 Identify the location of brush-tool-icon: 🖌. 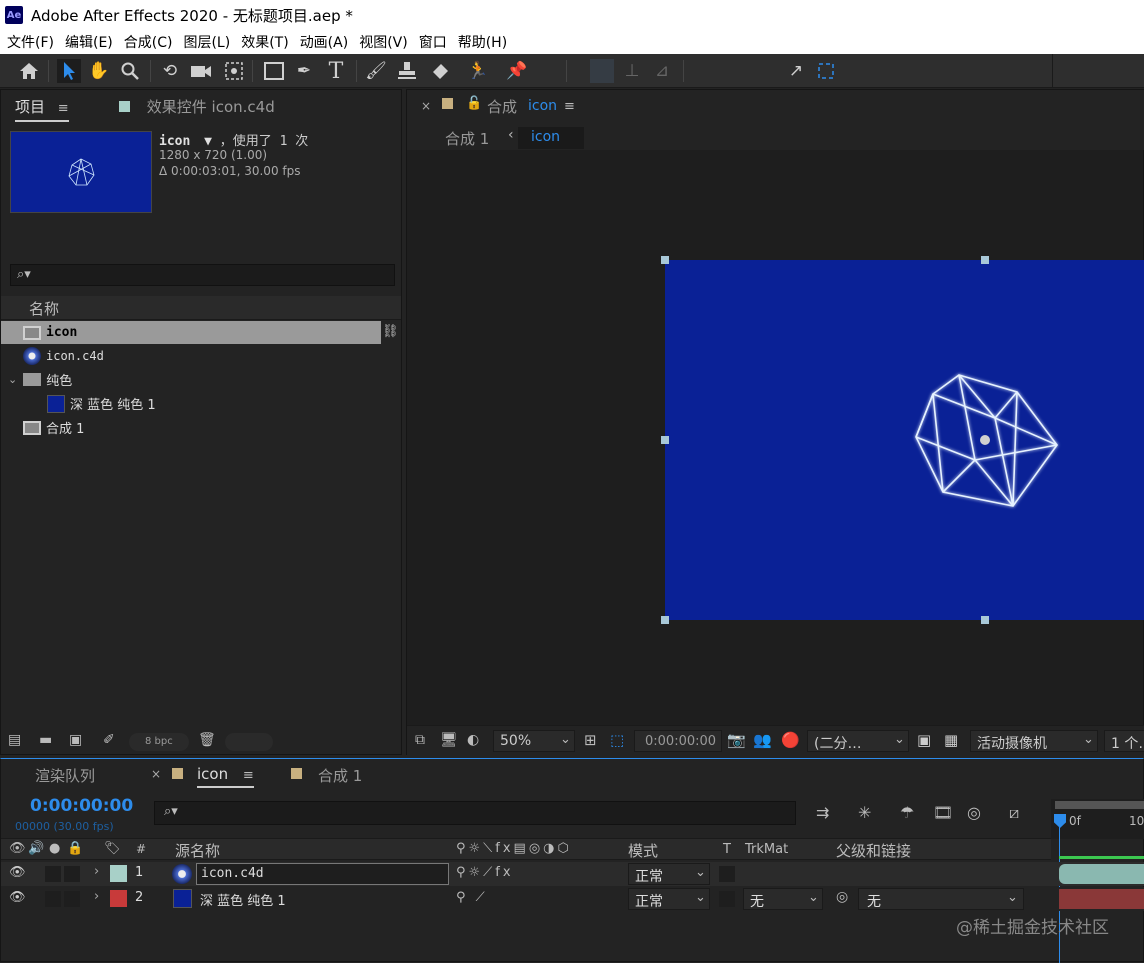
(376, 71).